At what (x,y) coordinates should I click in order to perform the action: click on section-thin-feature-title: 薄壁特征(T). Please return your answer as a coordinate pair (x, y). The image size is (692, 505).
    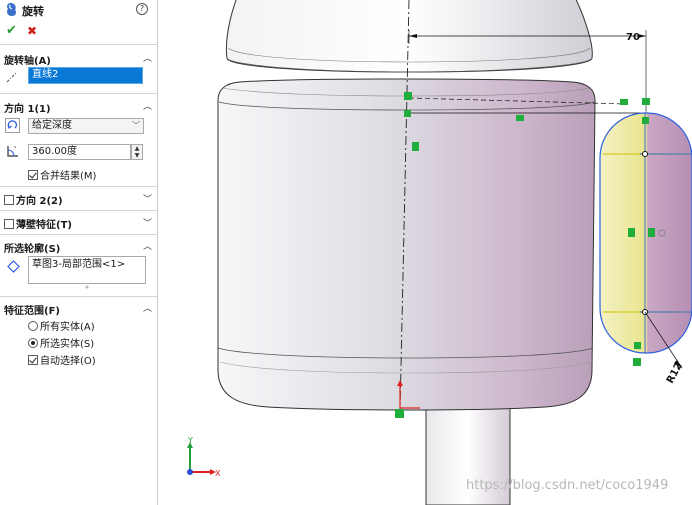
    Looking at the image, I should click on (38, 223).